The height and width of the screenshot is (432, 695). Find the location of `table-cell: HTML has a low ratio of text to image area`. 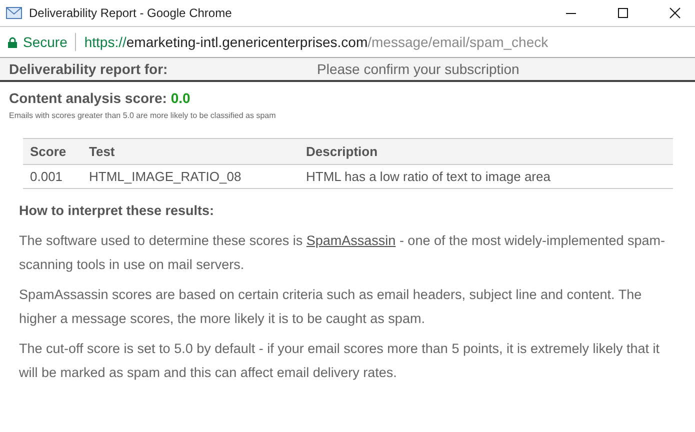

table-cell: HTML has a low ratio of text to image area is located at coordinates (486, 176).